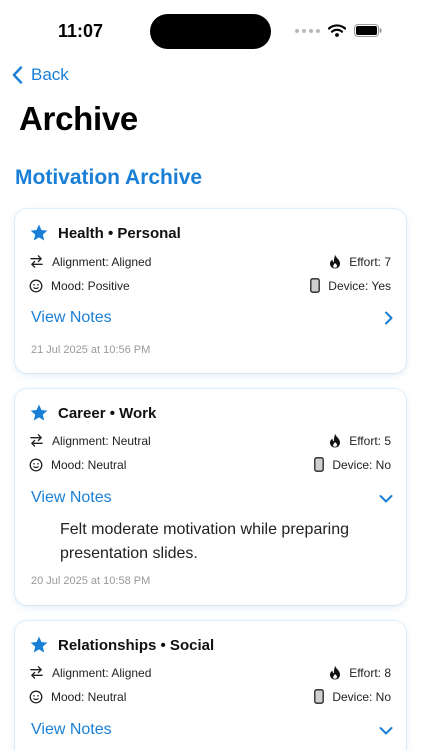 This screenshot has height=750, width=422. Describe the element at coordinates (368, 30) in the screenshot. I see `battery-icon` at that location.